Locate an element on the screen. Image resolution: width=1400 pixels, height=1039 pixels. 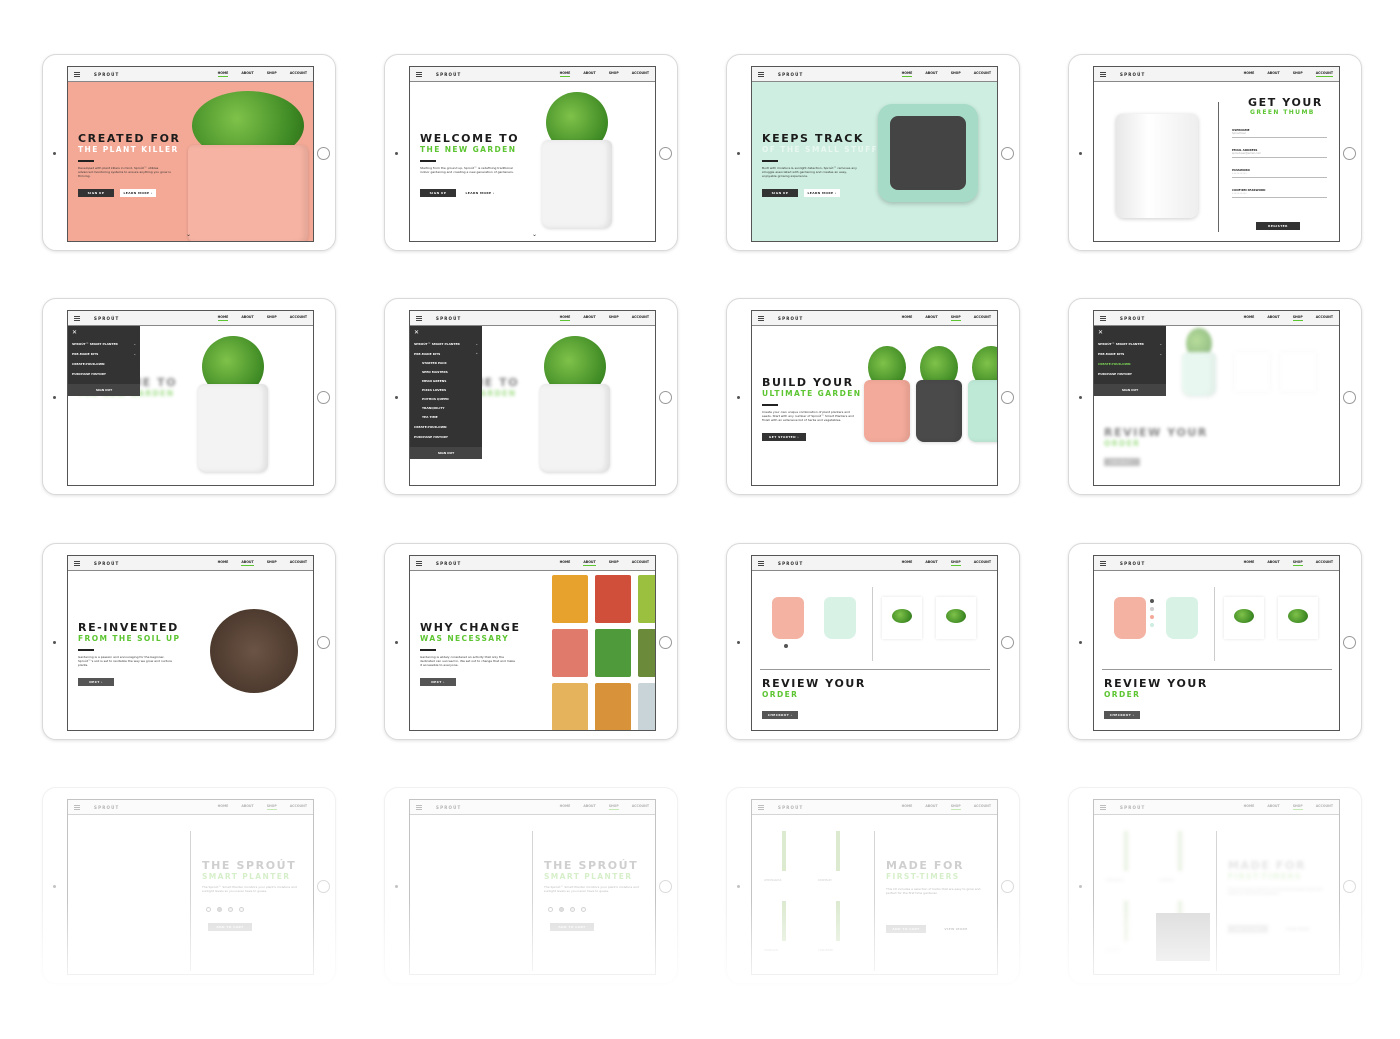
form-field: CONFIRM PASSWORD •••••••••• is located at coordinates (1279, 193).